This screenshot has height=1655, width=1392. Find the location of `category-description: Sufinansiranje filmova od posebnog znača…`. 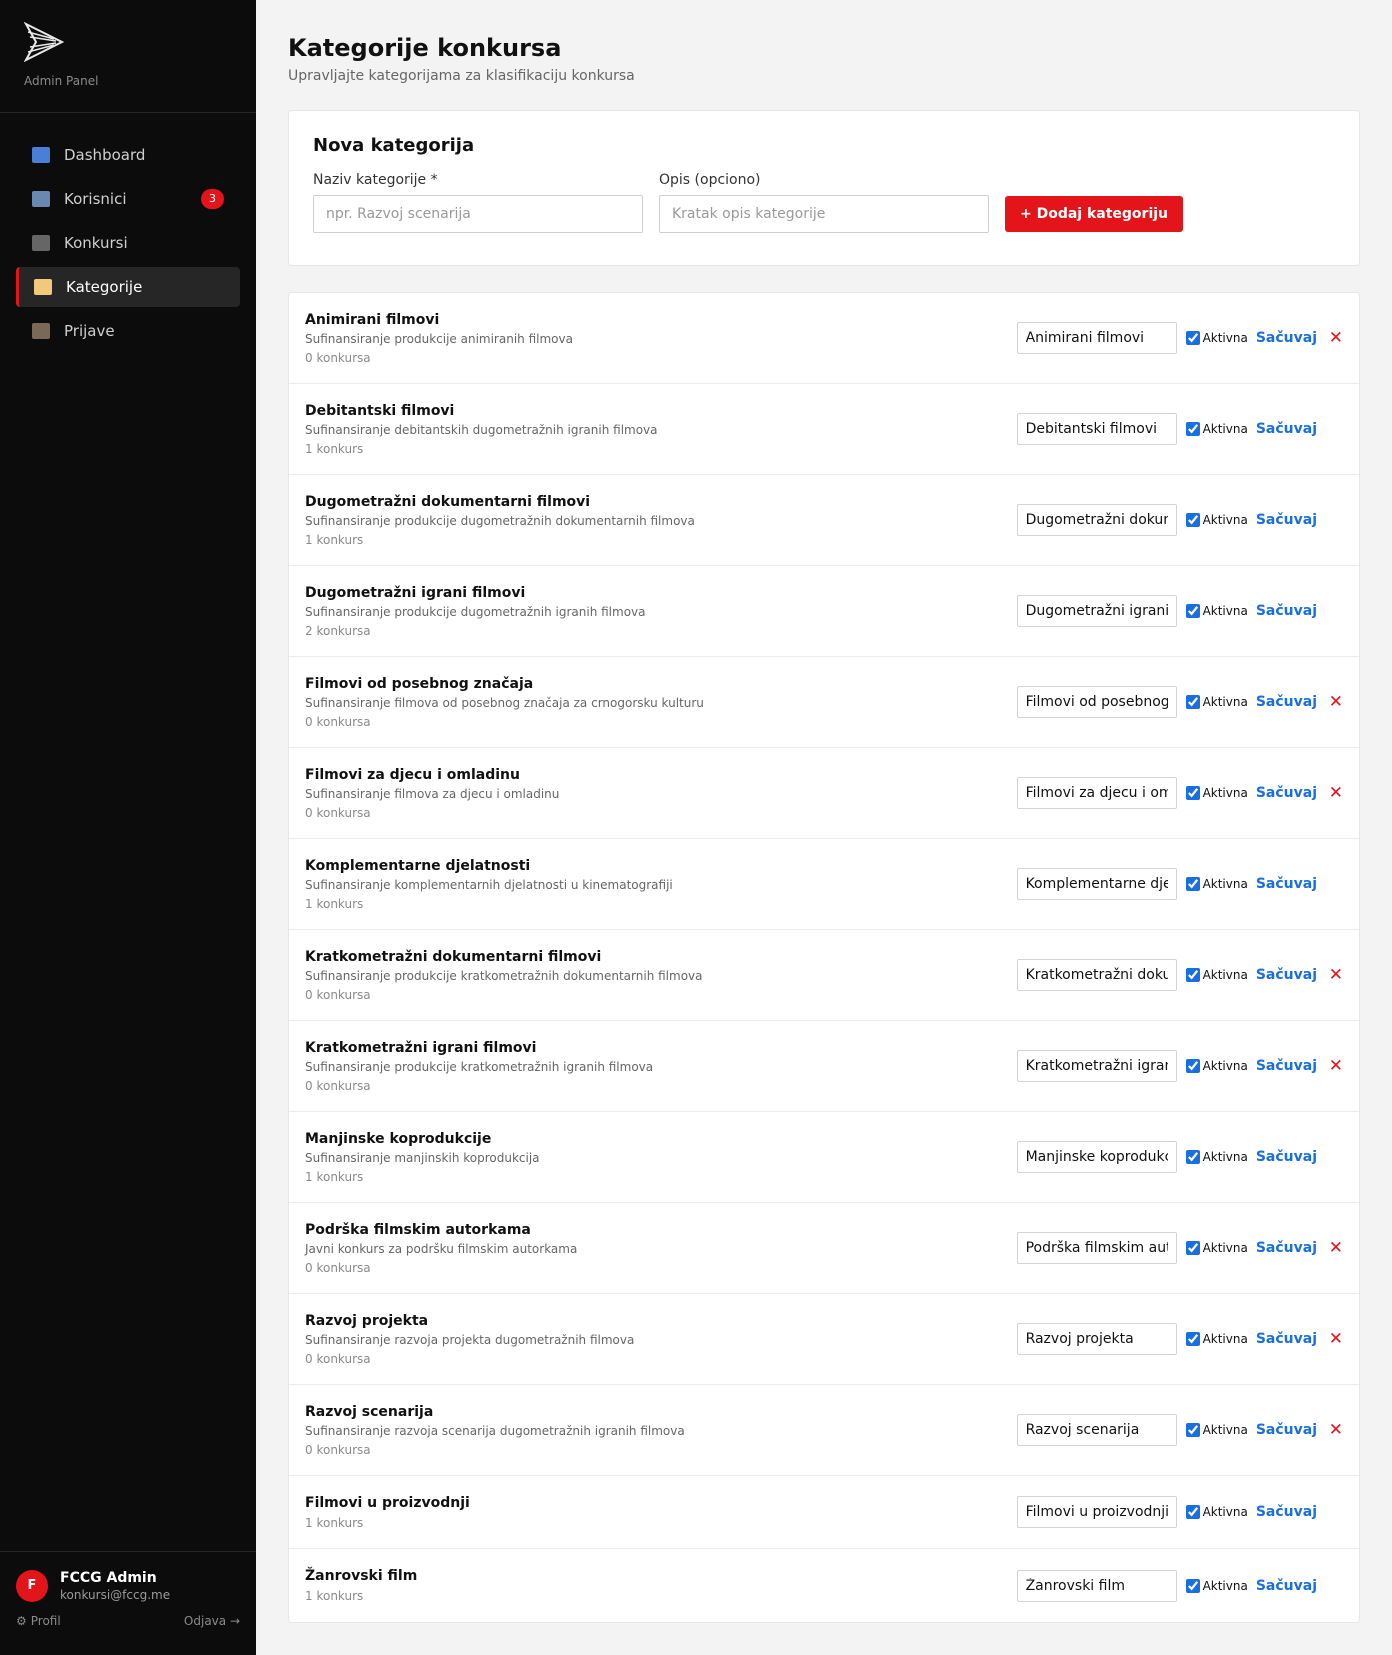

category-description: Sufinansiranje filmova od posebnog znača… is located at coordinates (504, 702).